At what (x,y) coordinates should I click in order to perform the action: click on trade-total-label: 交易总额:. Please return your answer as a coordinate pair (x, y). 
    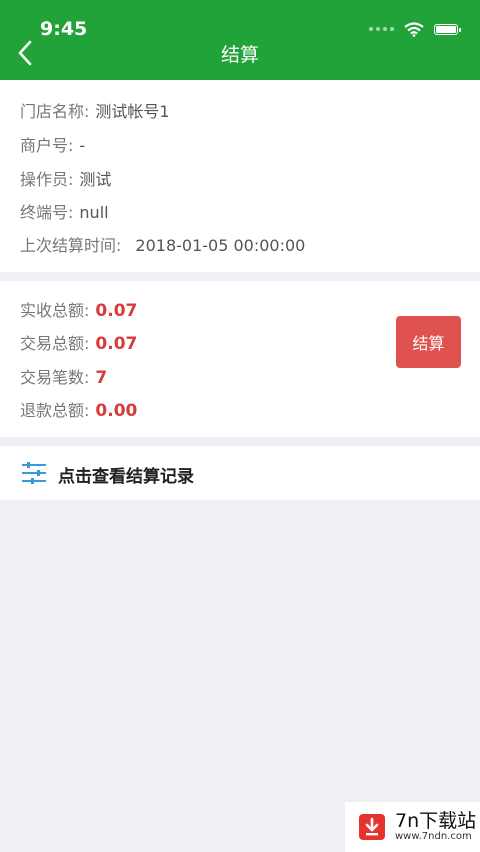
    Looking at the image, I should click on (55, 343).